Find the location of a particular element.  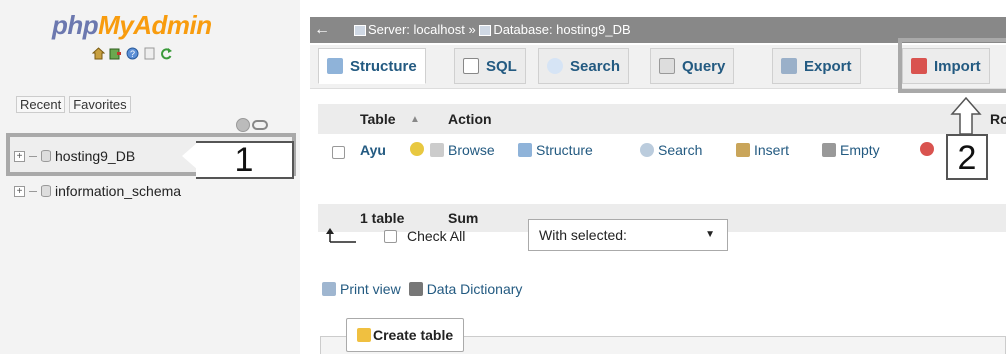

tab-query: Query is located at coordinates (692, 66).